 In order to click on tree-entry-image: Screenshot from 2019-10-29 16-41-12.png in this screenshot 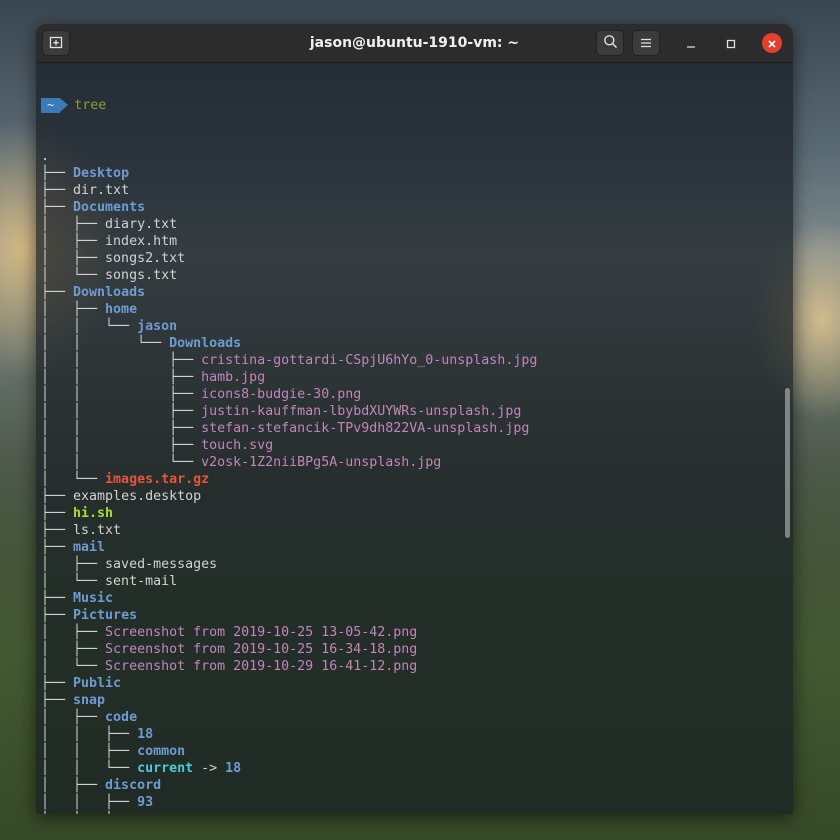, I will do `click(261, 666)`.